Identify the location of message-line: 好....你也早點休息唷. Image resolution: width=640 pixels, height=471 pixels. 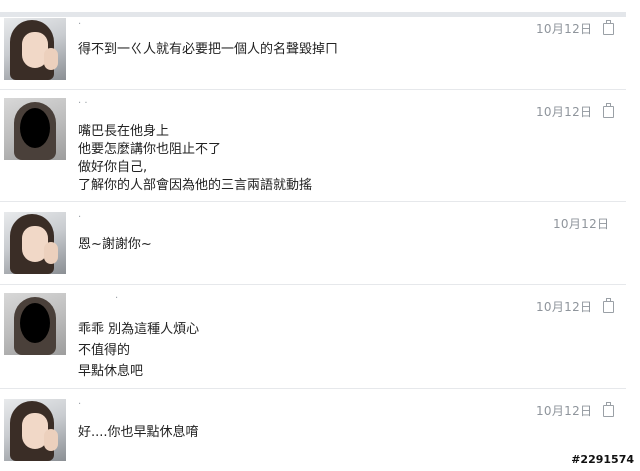
(138, 432).